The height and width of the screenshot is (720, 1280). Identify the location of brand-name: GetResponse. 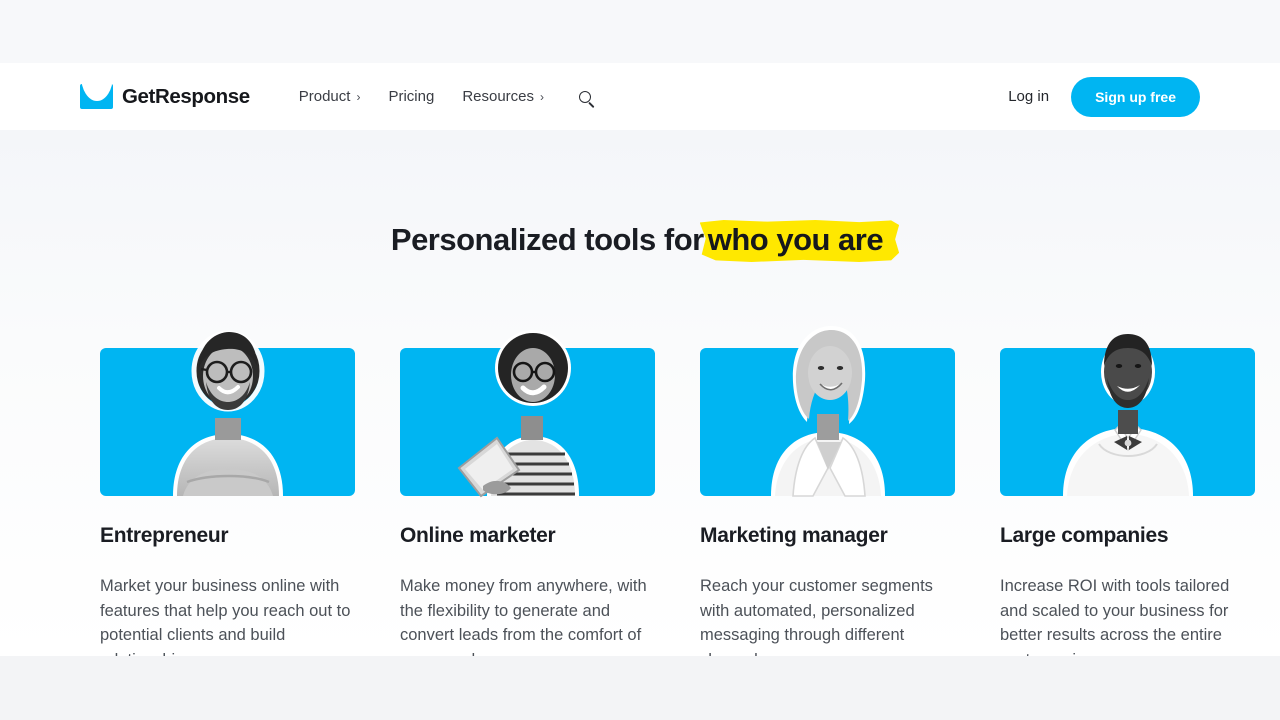
(186, 96).